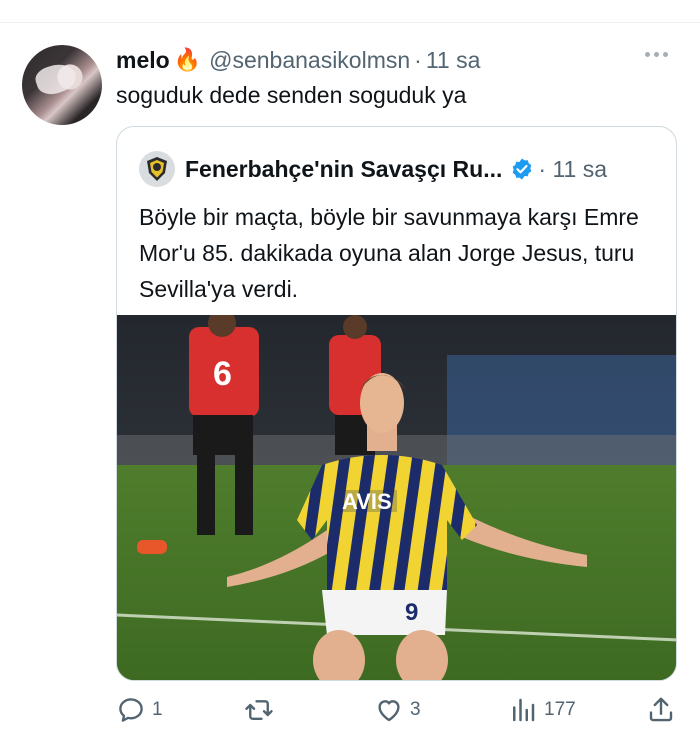 The height and width of the screenshot is (740, 700). What do you see at coordinates (415, 709) in the screenshot?
I see `like-count: 3` at bounding box center [415, 709].